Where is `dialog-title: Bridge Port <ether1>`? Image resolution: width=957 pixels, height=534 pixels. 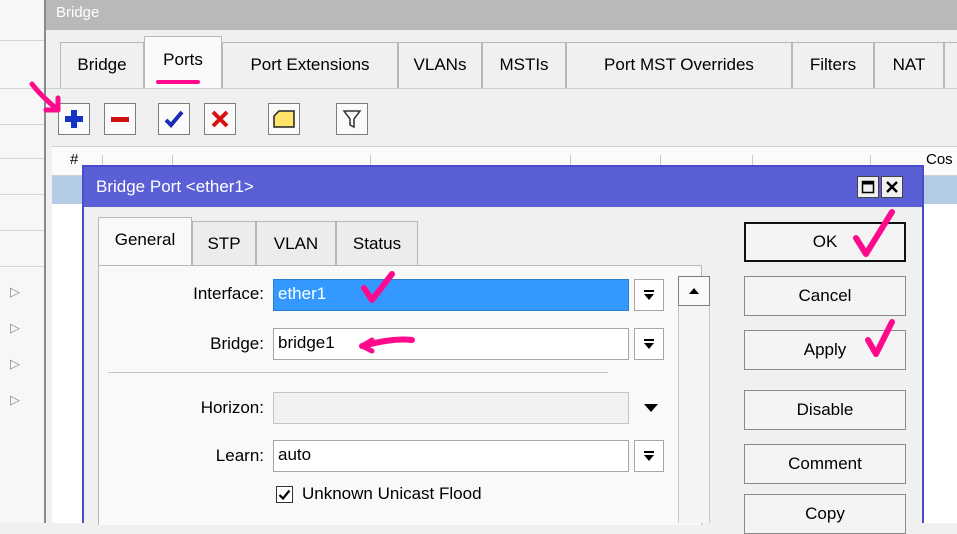
dialog-title: Bridge Port <ether1> is located at coordinates (503, 187).